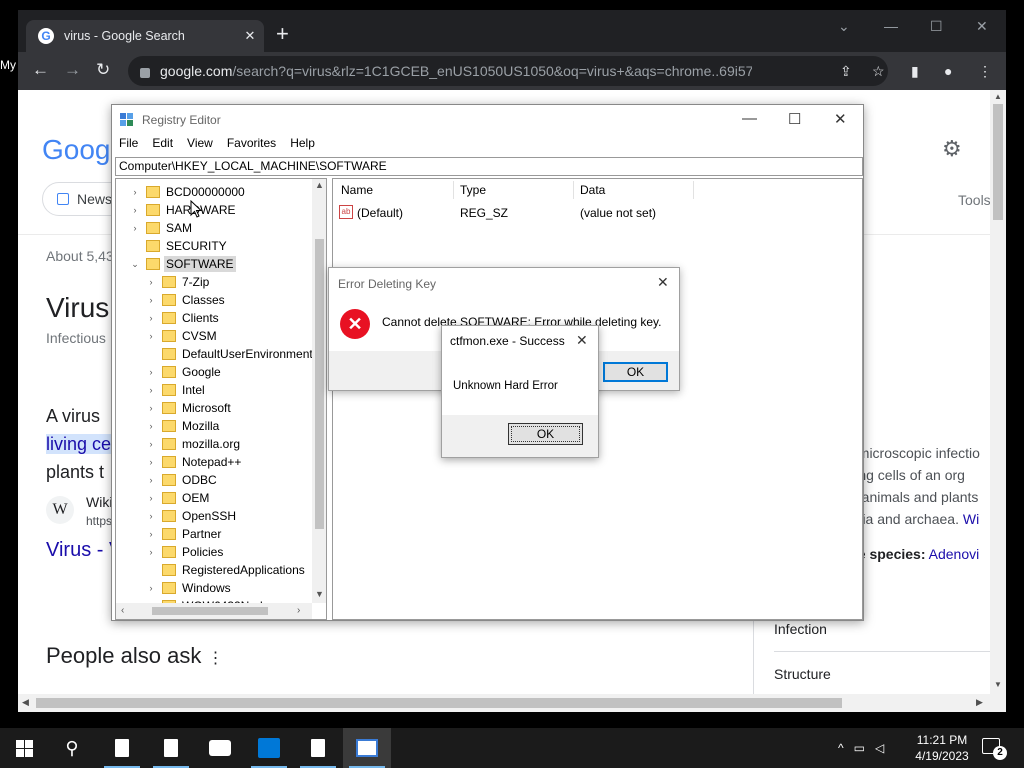 The image size is (1024, 768). I want to click on tree-item: › BCD00000000, so click(187, 192).